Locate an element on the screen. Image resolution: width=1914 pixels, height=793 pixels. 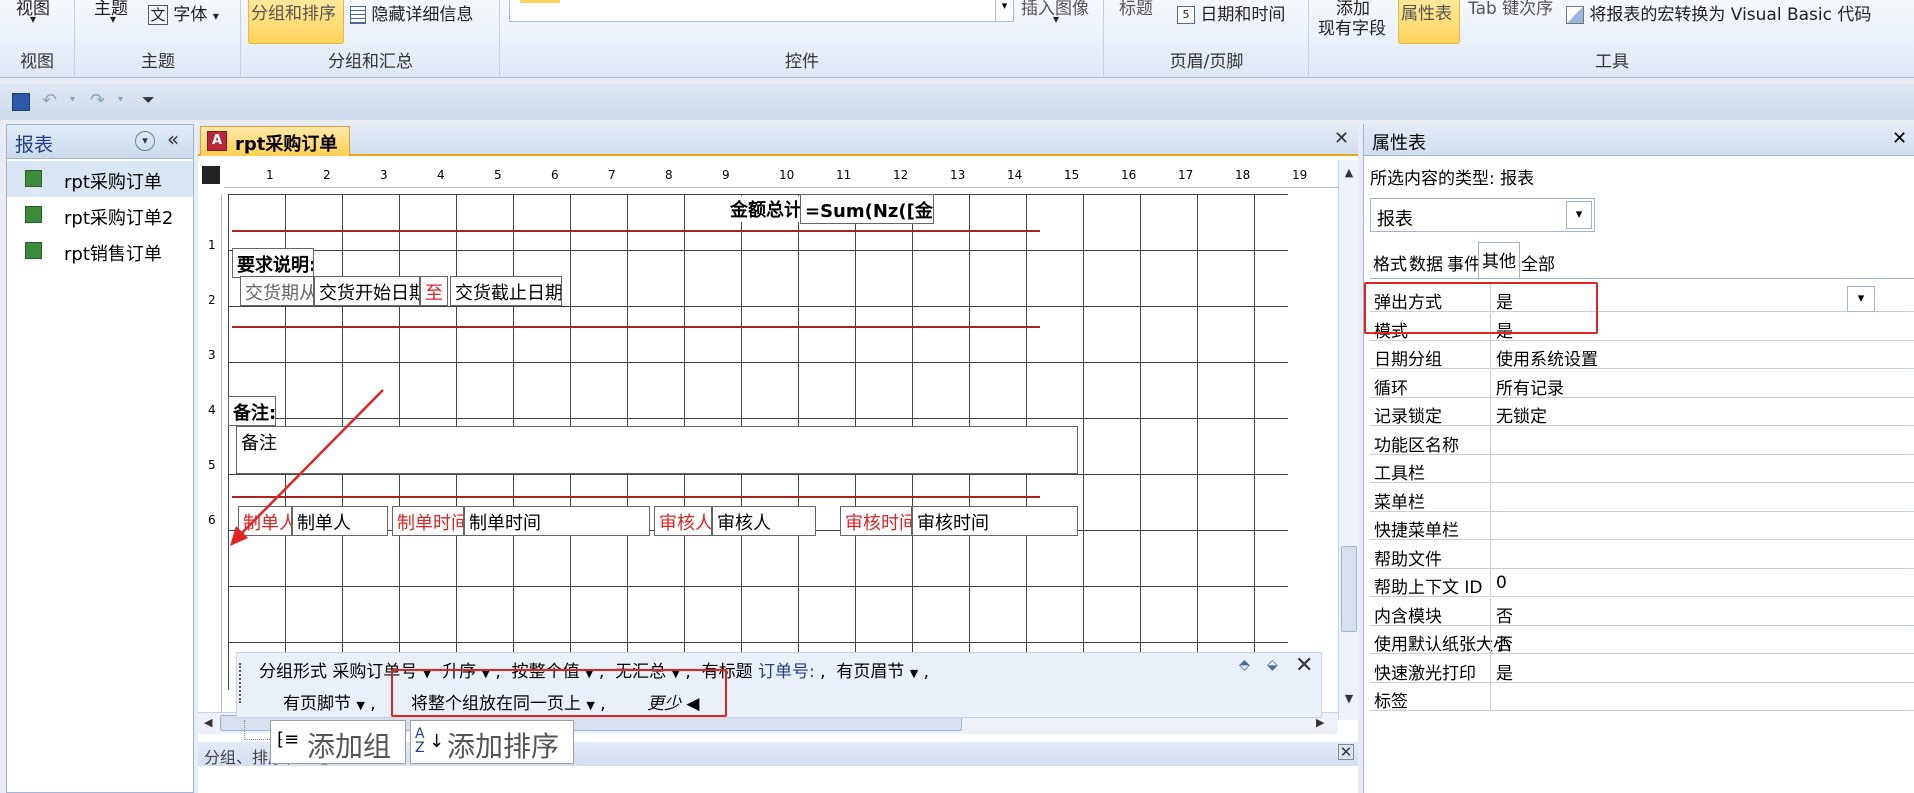
footer-section-select: 有页脚节 ▼ , is located at coordinates (329, 701).